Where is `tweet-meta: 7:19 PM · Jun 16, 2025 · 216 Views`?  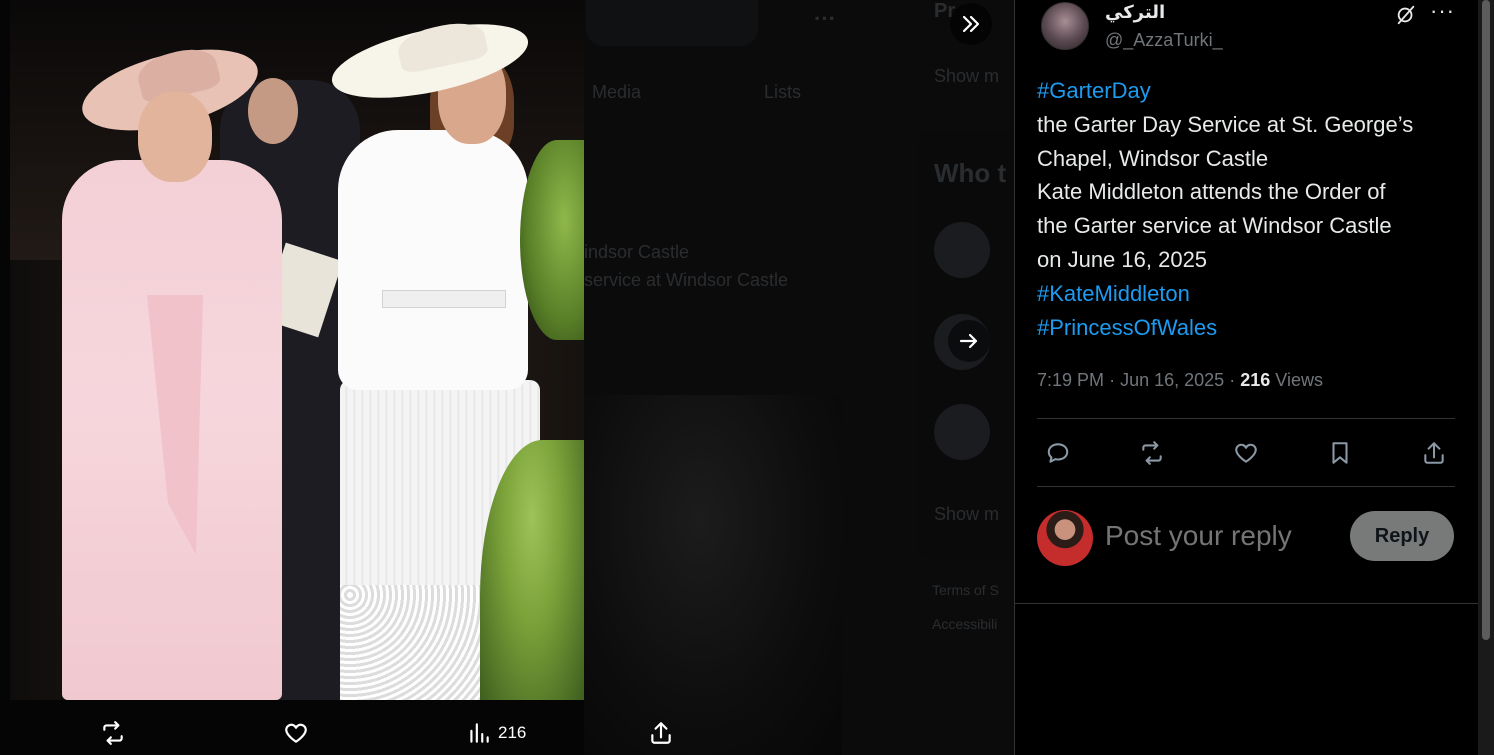
tweet-meta: 7:19 PM · Jun 16, 2025 · 216 Views is located at coordinates (1180, 380).